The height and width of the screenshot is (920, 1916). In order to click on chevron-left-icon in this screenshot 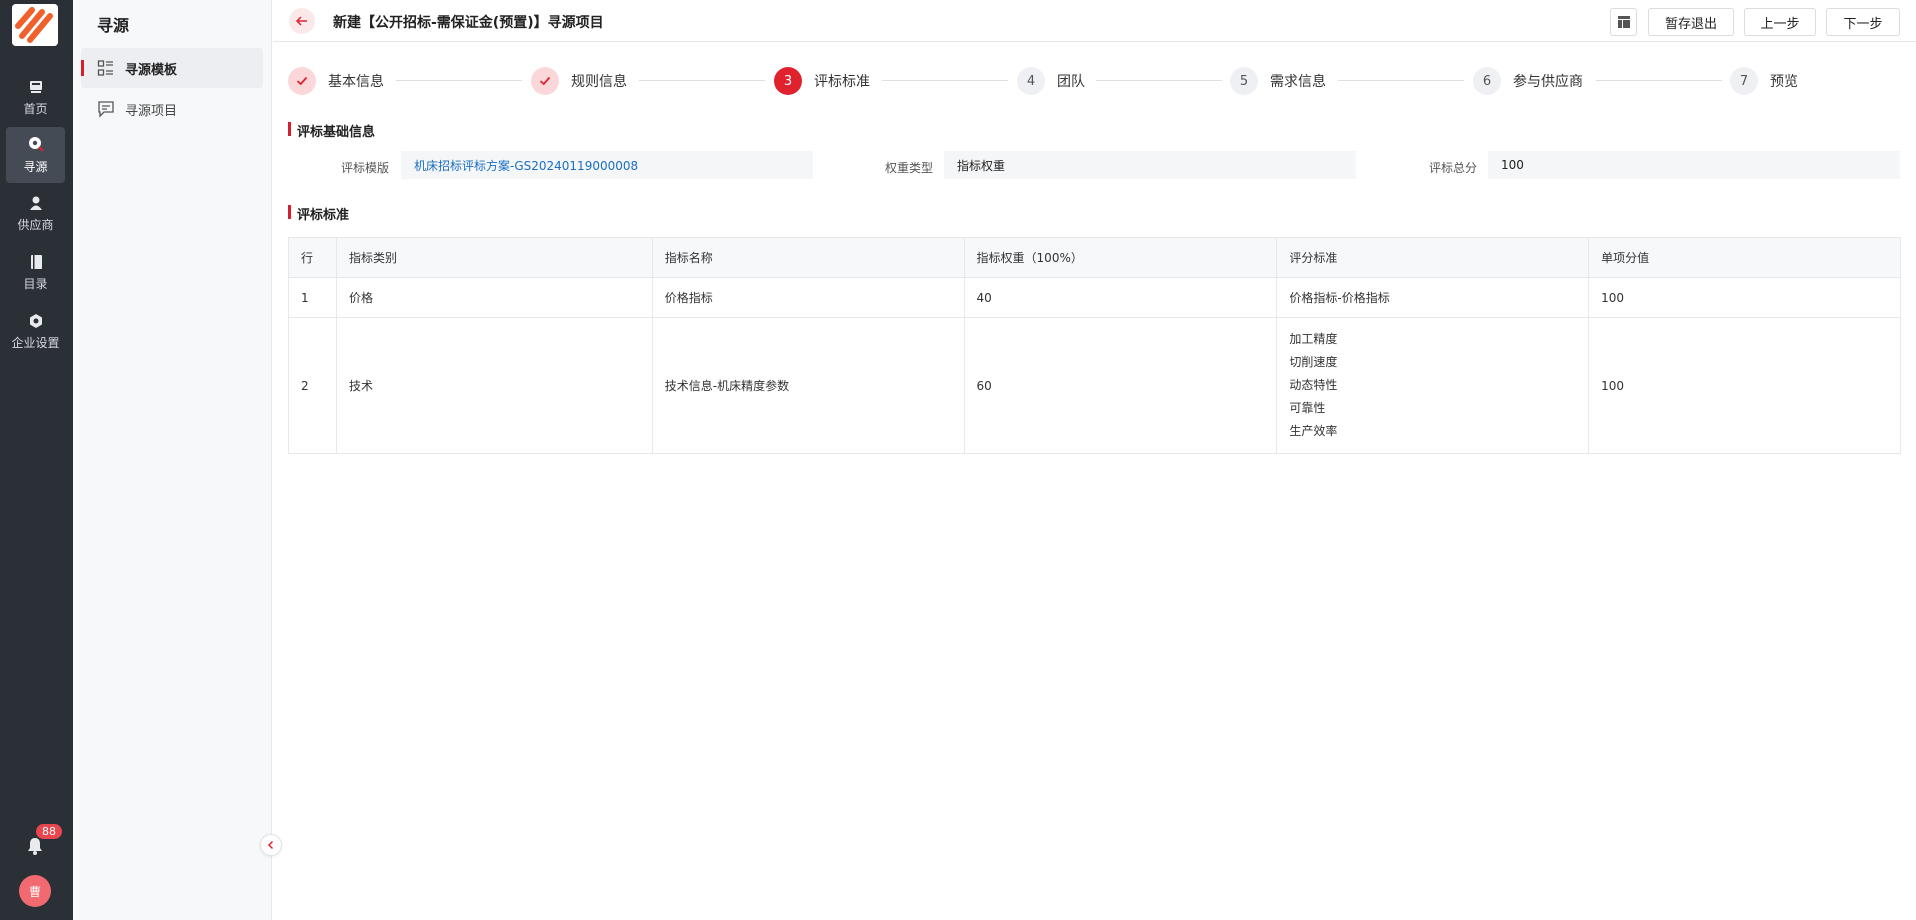, I will do `click(270, 845)`.